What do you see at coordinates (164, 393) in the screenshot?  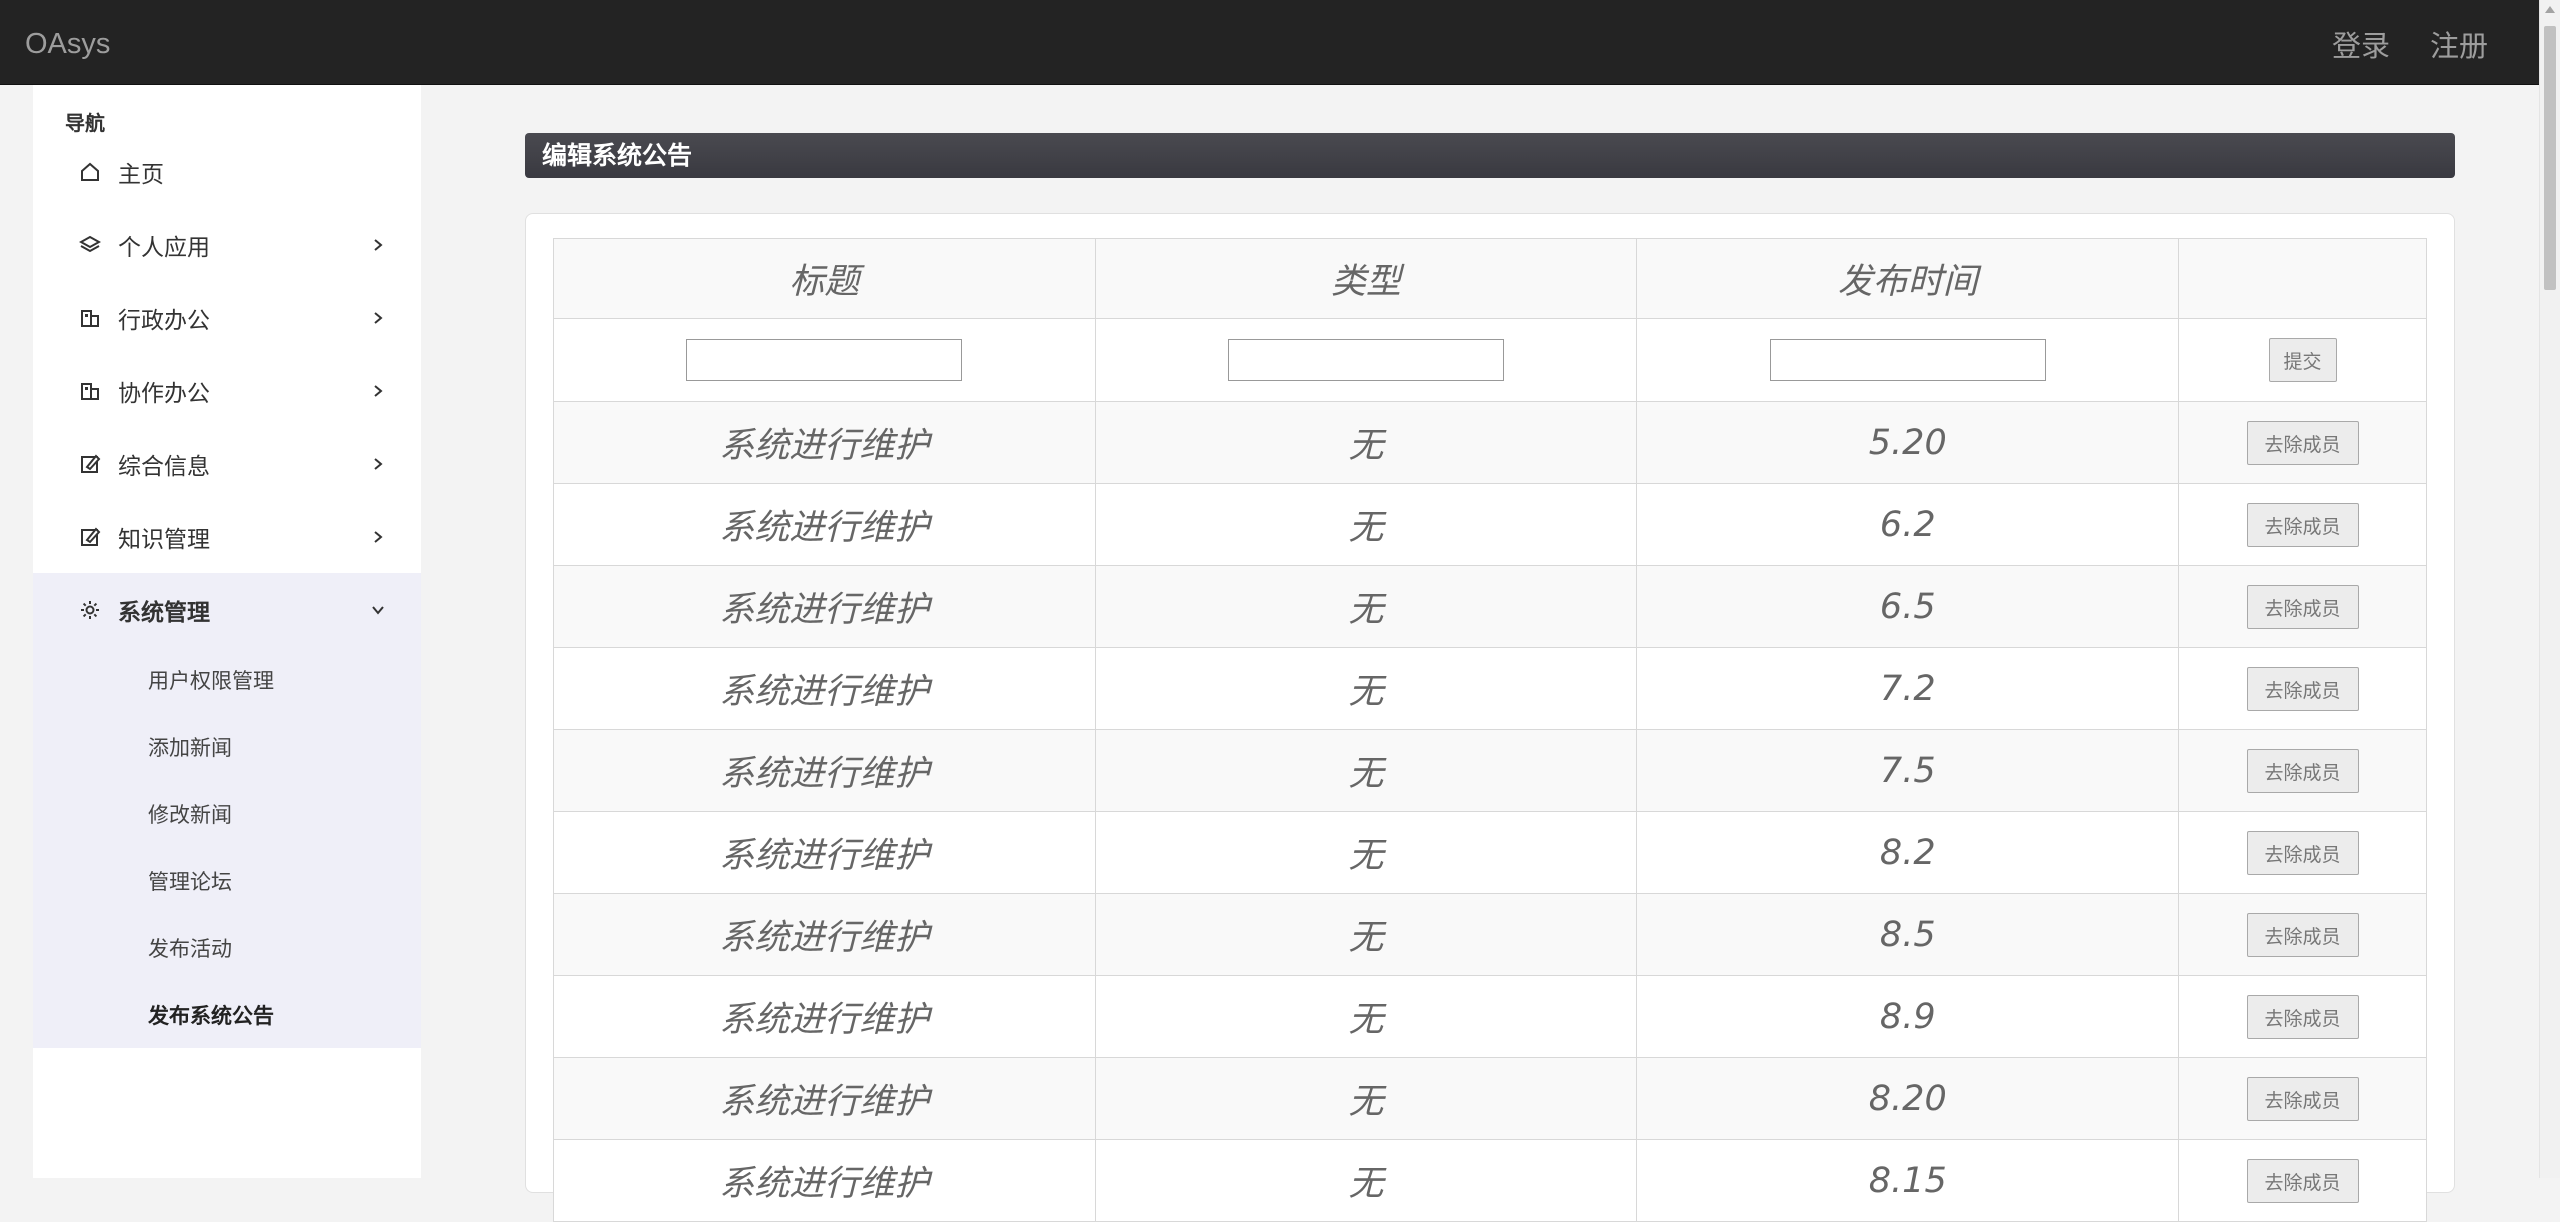 I see `sidebar-item-label: 协作办公` at bounding box center [164, 393].